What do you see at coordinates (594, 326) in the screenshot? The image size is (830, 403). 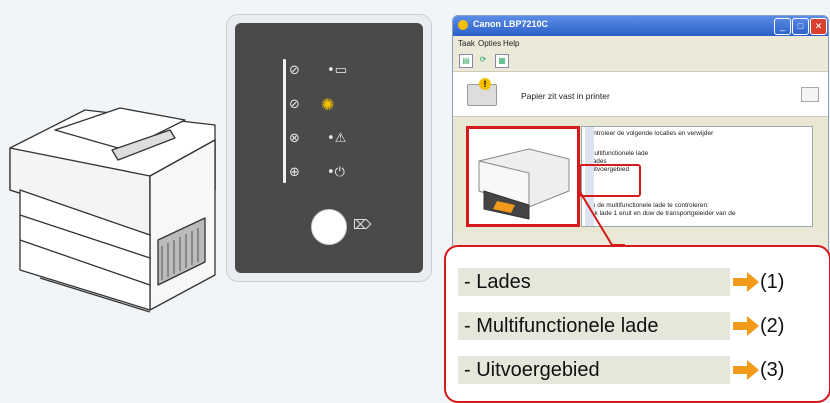 I see `callout-item-multifunctionele-lade: - Multifunctionele lade` at bounding box center [594, 326].